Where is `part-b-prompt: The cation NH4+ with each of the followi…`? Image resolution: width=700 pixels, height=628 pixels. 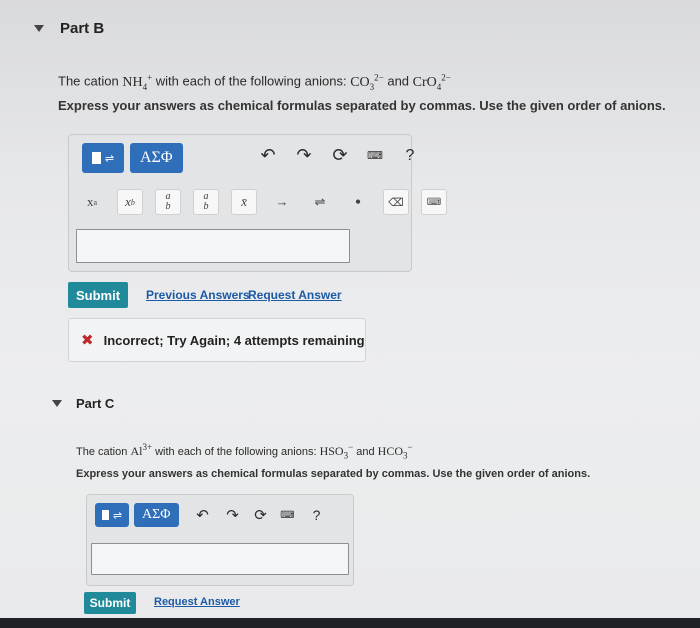 part-b-prompt: The cation NH4+ with each of the followi… is located at coordinates (254, 82).